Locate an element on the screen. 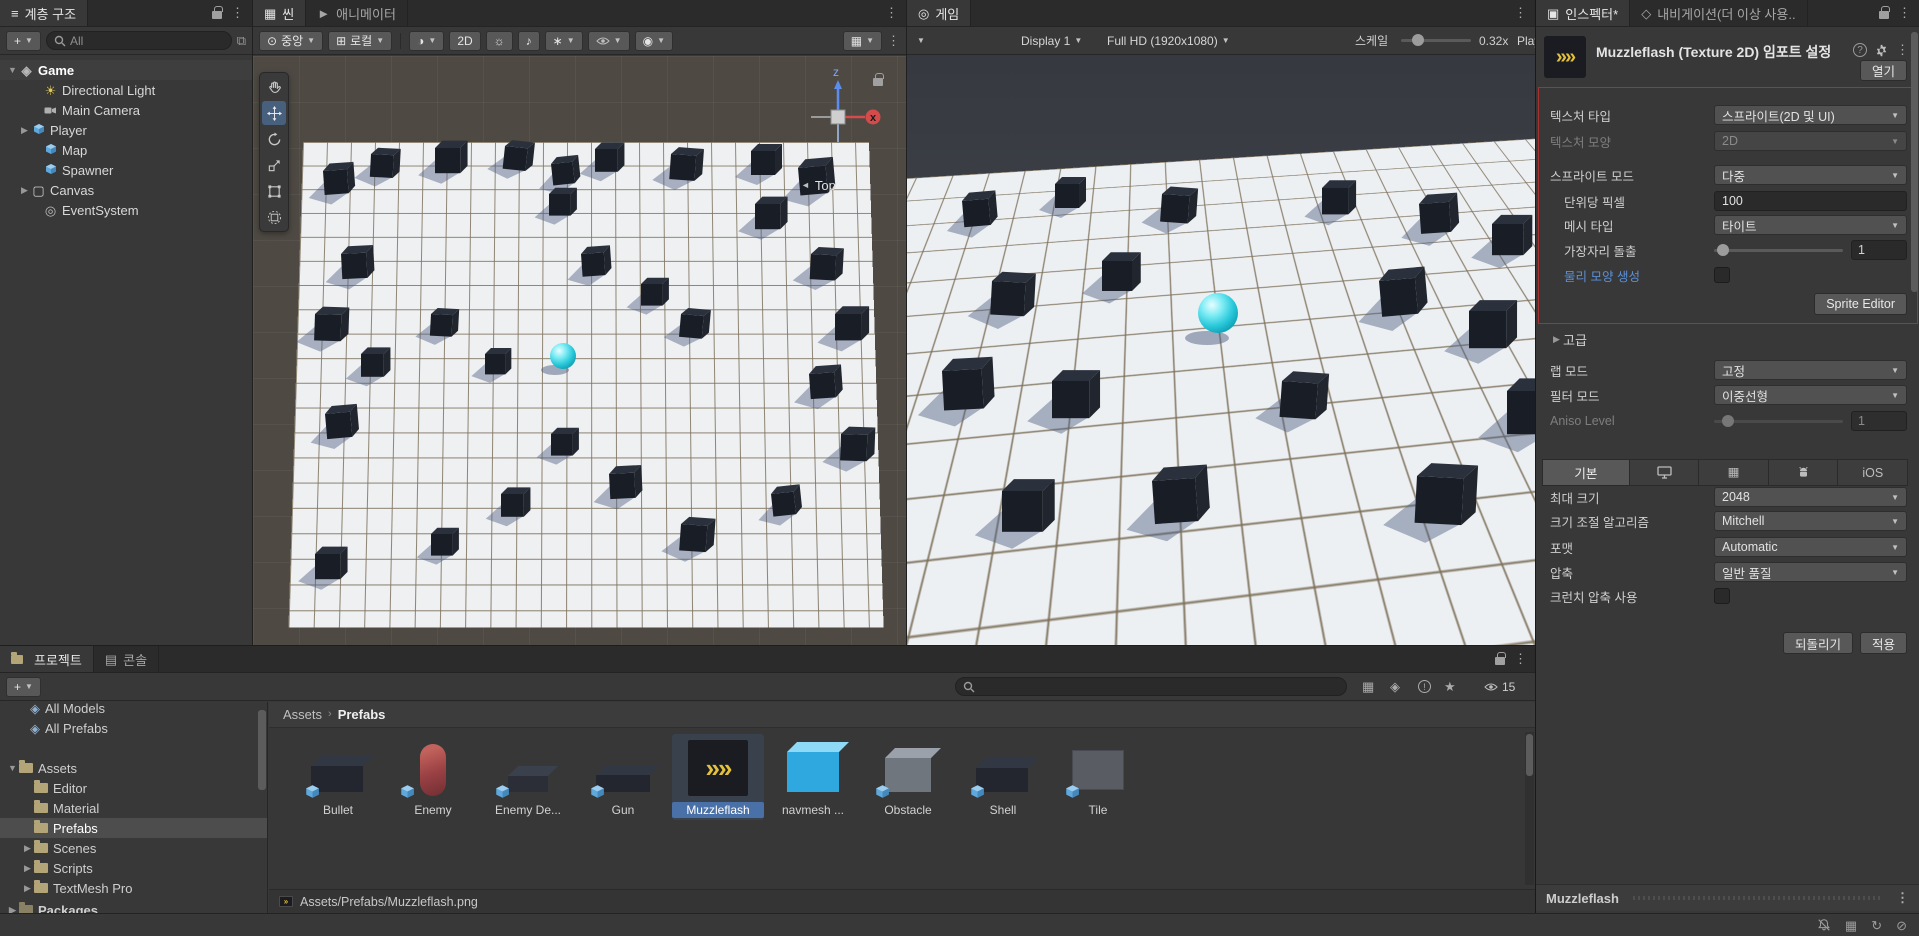 Image resolution: width=1919 pixels, height=936 pixels. asset-item: Shell is located at coordinates (1003, 777).